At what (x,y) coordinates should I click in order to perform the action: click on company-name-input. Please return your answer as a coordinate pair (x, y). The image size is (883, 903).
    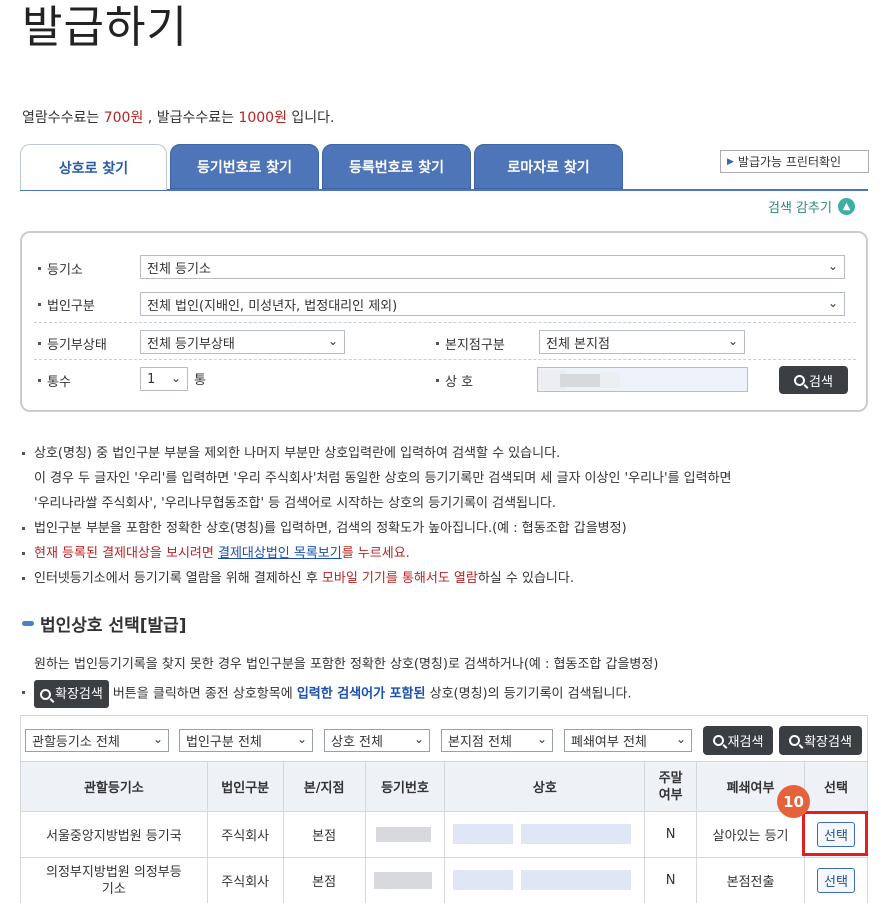
    Looking at the image, I should click on (642, 379).